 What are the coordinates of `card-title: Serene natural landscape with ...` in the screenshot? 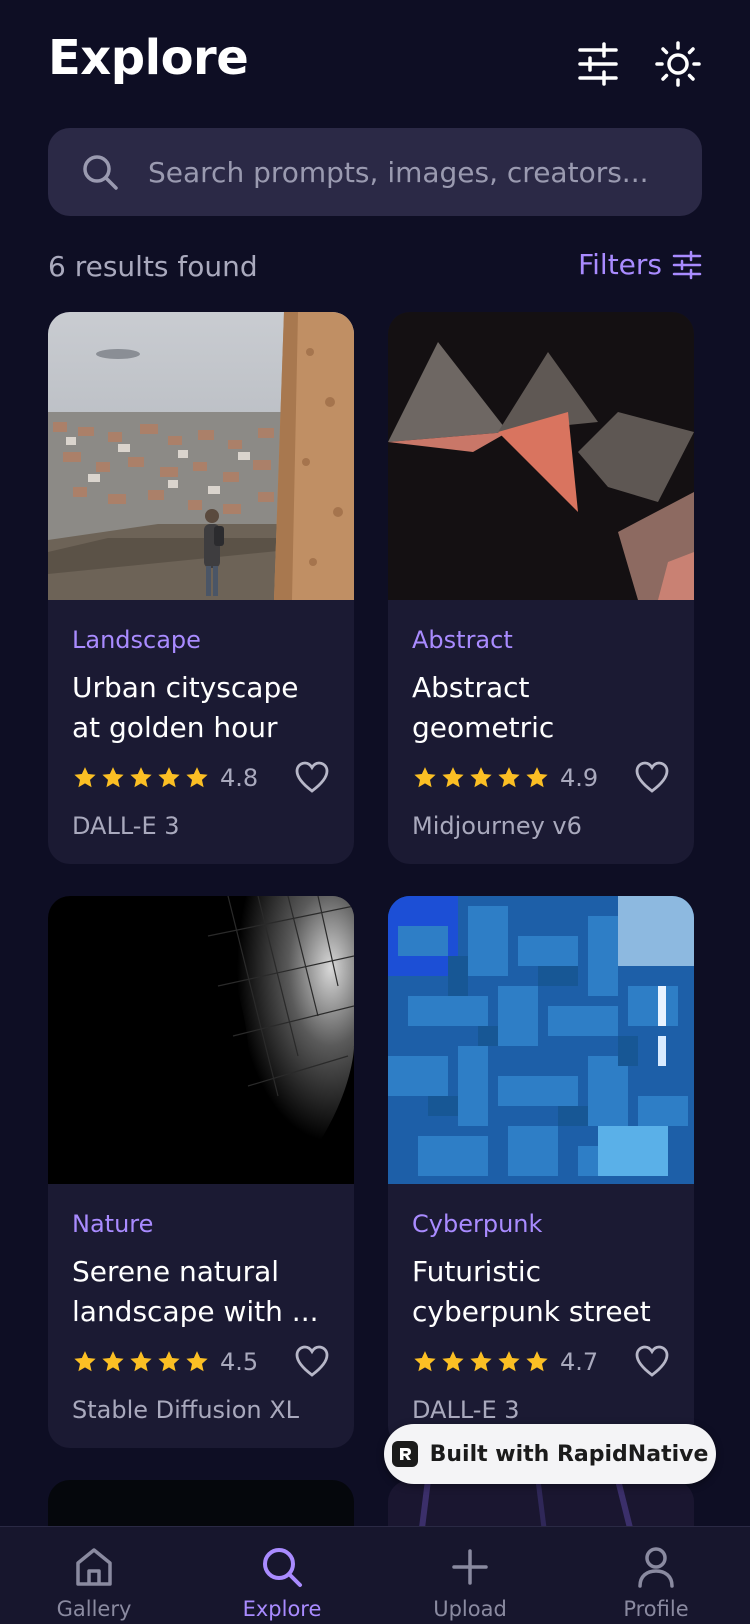 It's located at (195, 1291).